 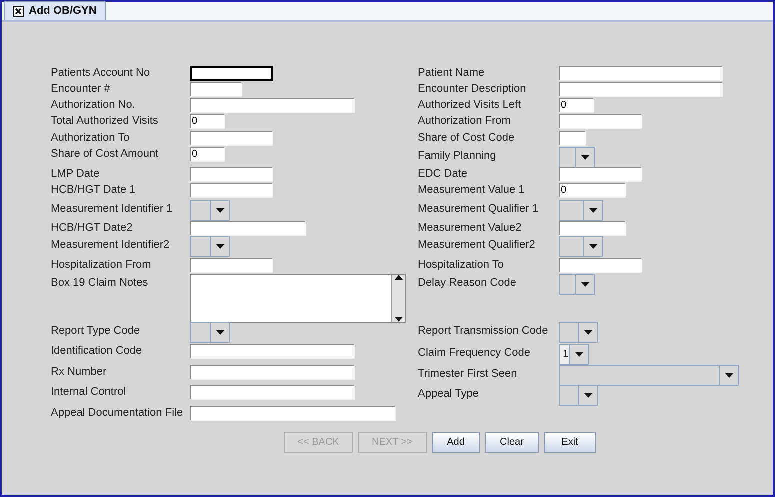 I want to click on field-label: Appeal Documentation File, so click(x=117, y=413).